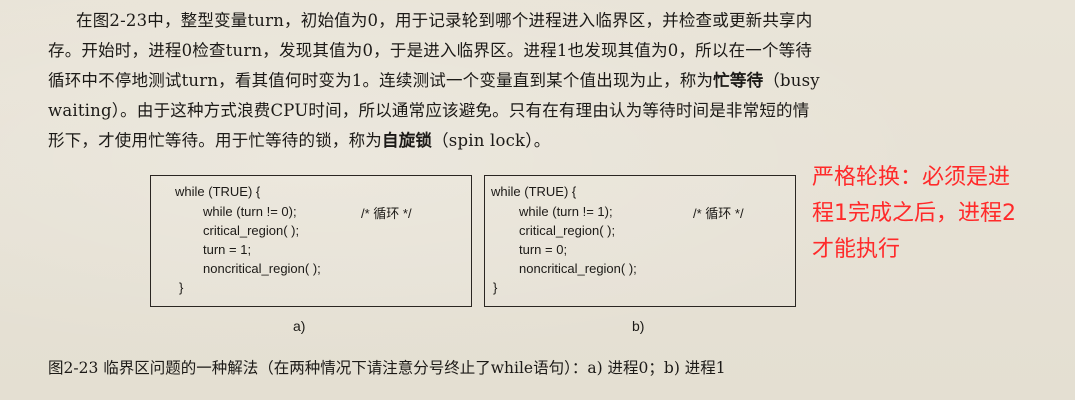 This screenshot has width=1075, height=400. What do you see at coordinates (262, 268) in the screenshot?
I see `code-a-line-5: noncritical_region( );` at bounding box center [262, 268].